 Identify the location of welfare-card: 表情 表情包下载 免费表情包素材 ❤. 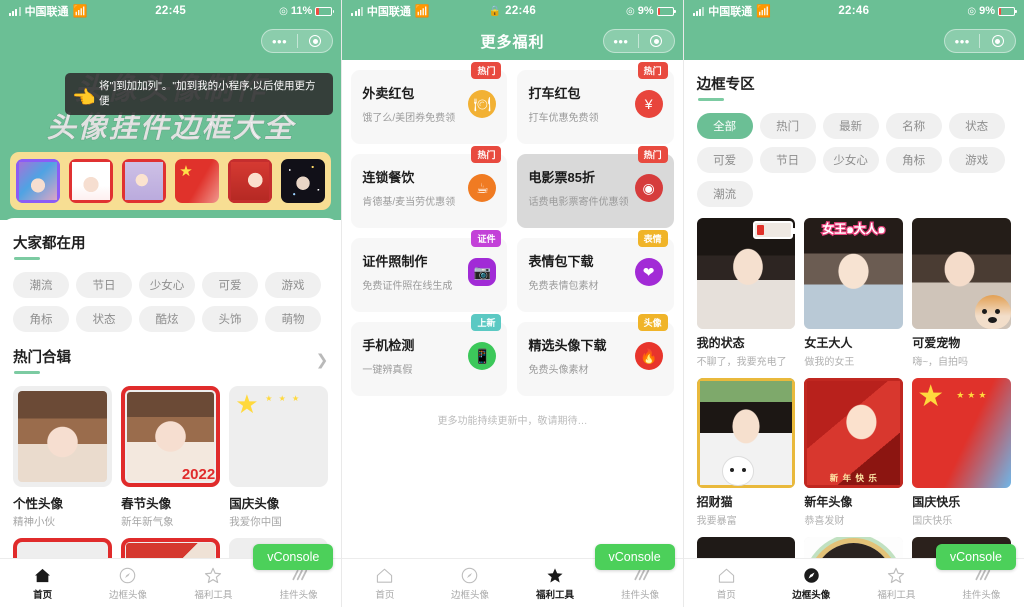
(595, 271).